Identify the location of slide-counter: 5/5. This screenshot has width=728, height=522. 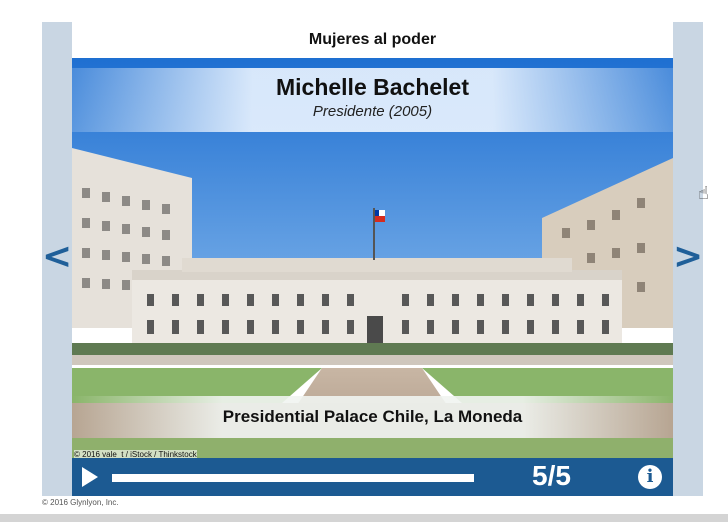
(551, 475).